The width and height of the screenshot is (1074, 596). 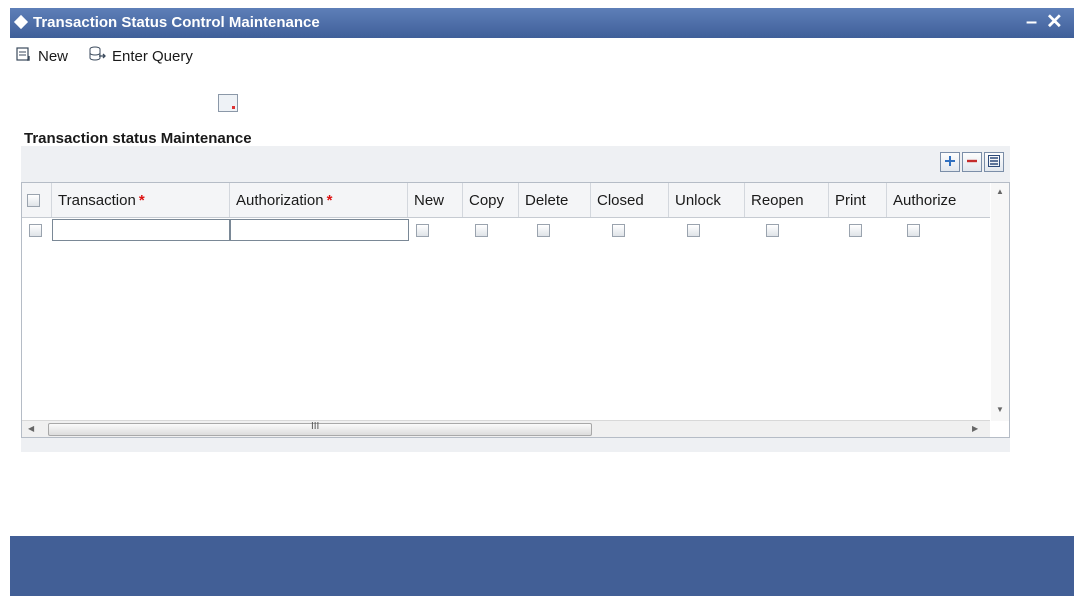 What do you see at coordinates (1000, 302) in the screenshot?
I see `vertical-scrollbar: ▲ ▼` at bounding box center [1000, 302].